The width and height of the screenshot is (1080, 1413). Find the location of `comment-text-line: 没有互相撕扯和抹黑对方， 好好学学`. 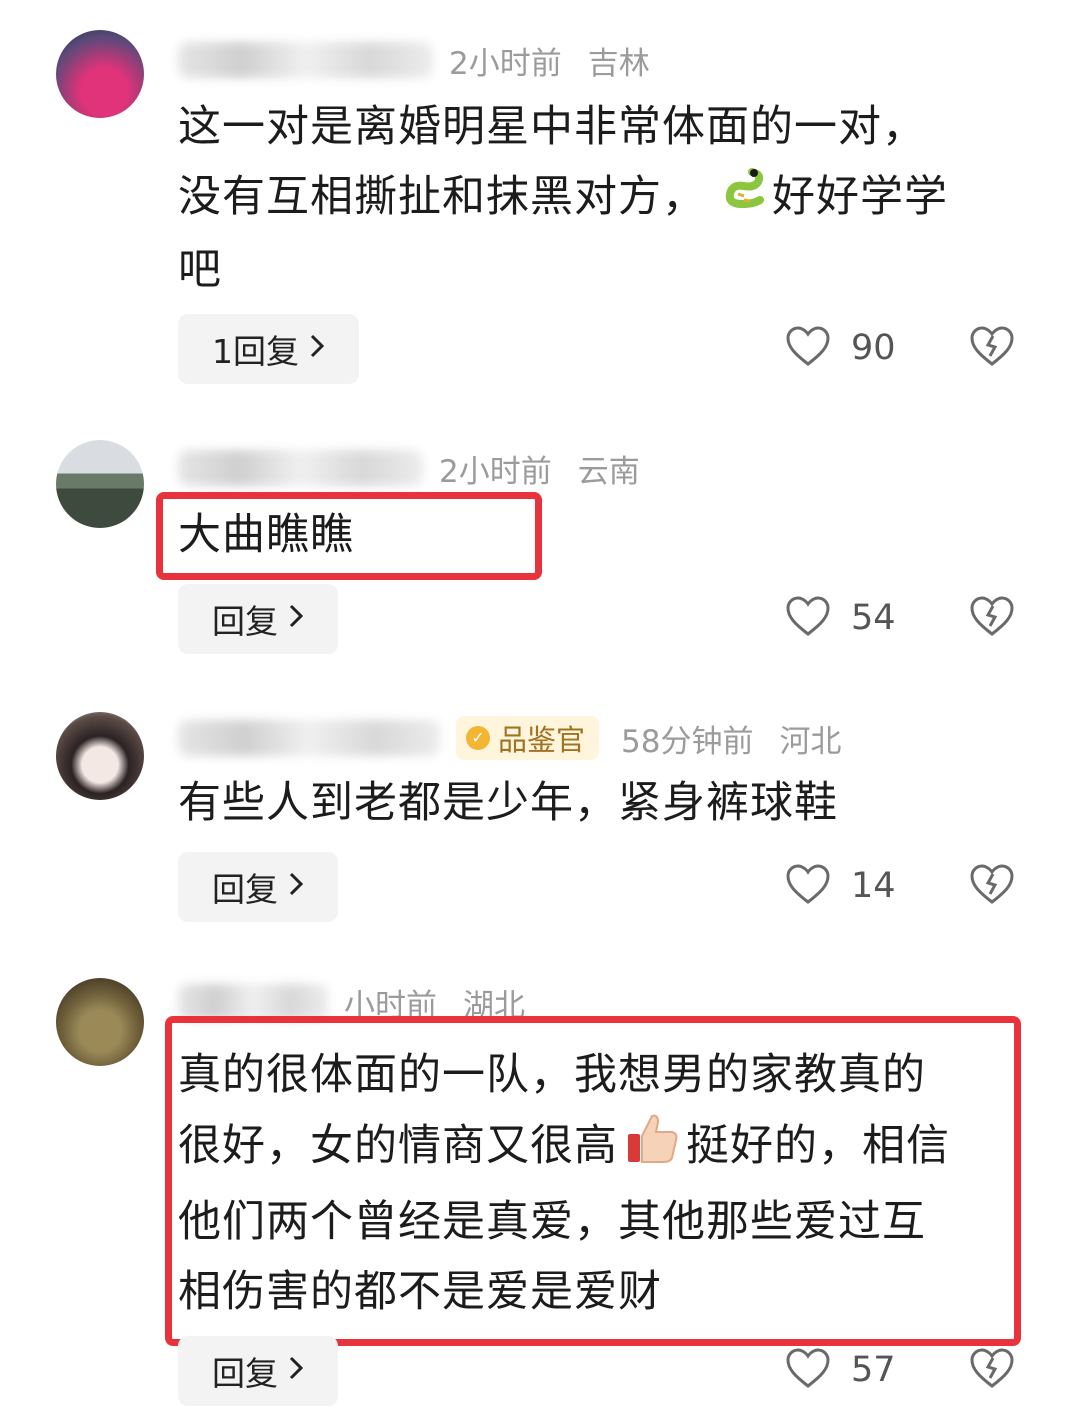

comment-text-line: 没有互相撕扯和抹黑对方， 好好学学 is located at coordinates (598, 198).